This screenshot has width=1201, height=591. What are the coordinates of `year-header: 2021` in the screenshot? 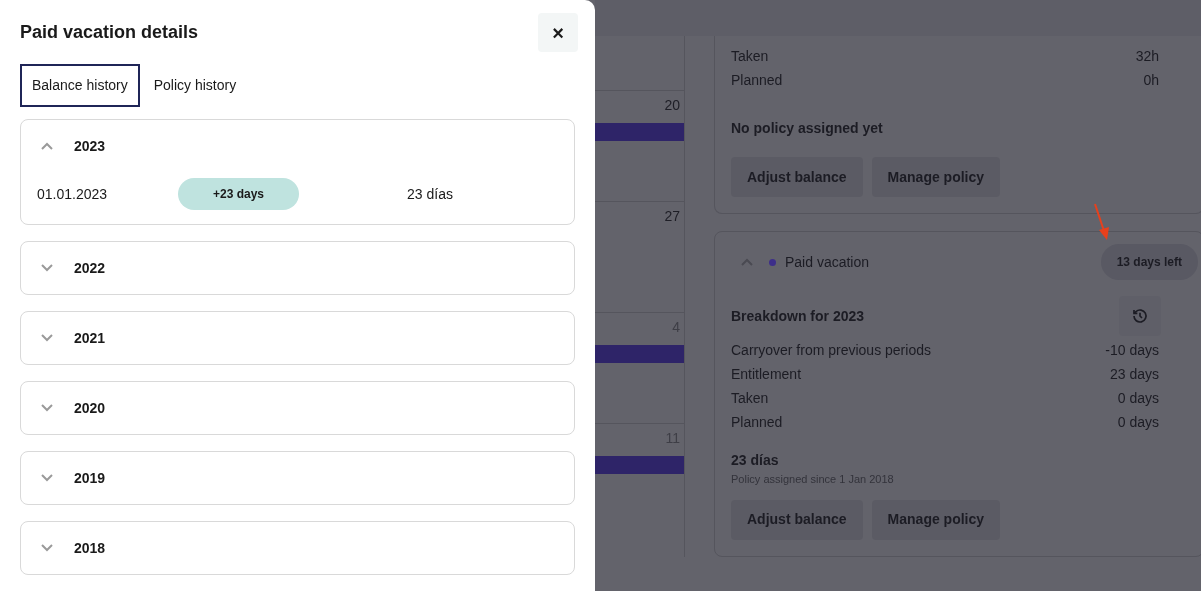 It's located at (297, 338).